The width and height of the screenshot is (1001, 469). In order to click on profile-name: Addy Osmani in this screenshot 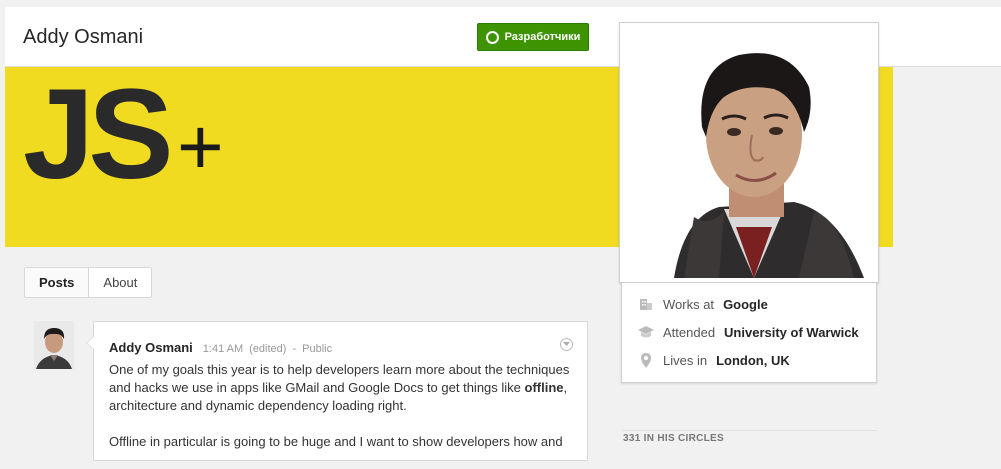, I will do `click(83, 37)`.